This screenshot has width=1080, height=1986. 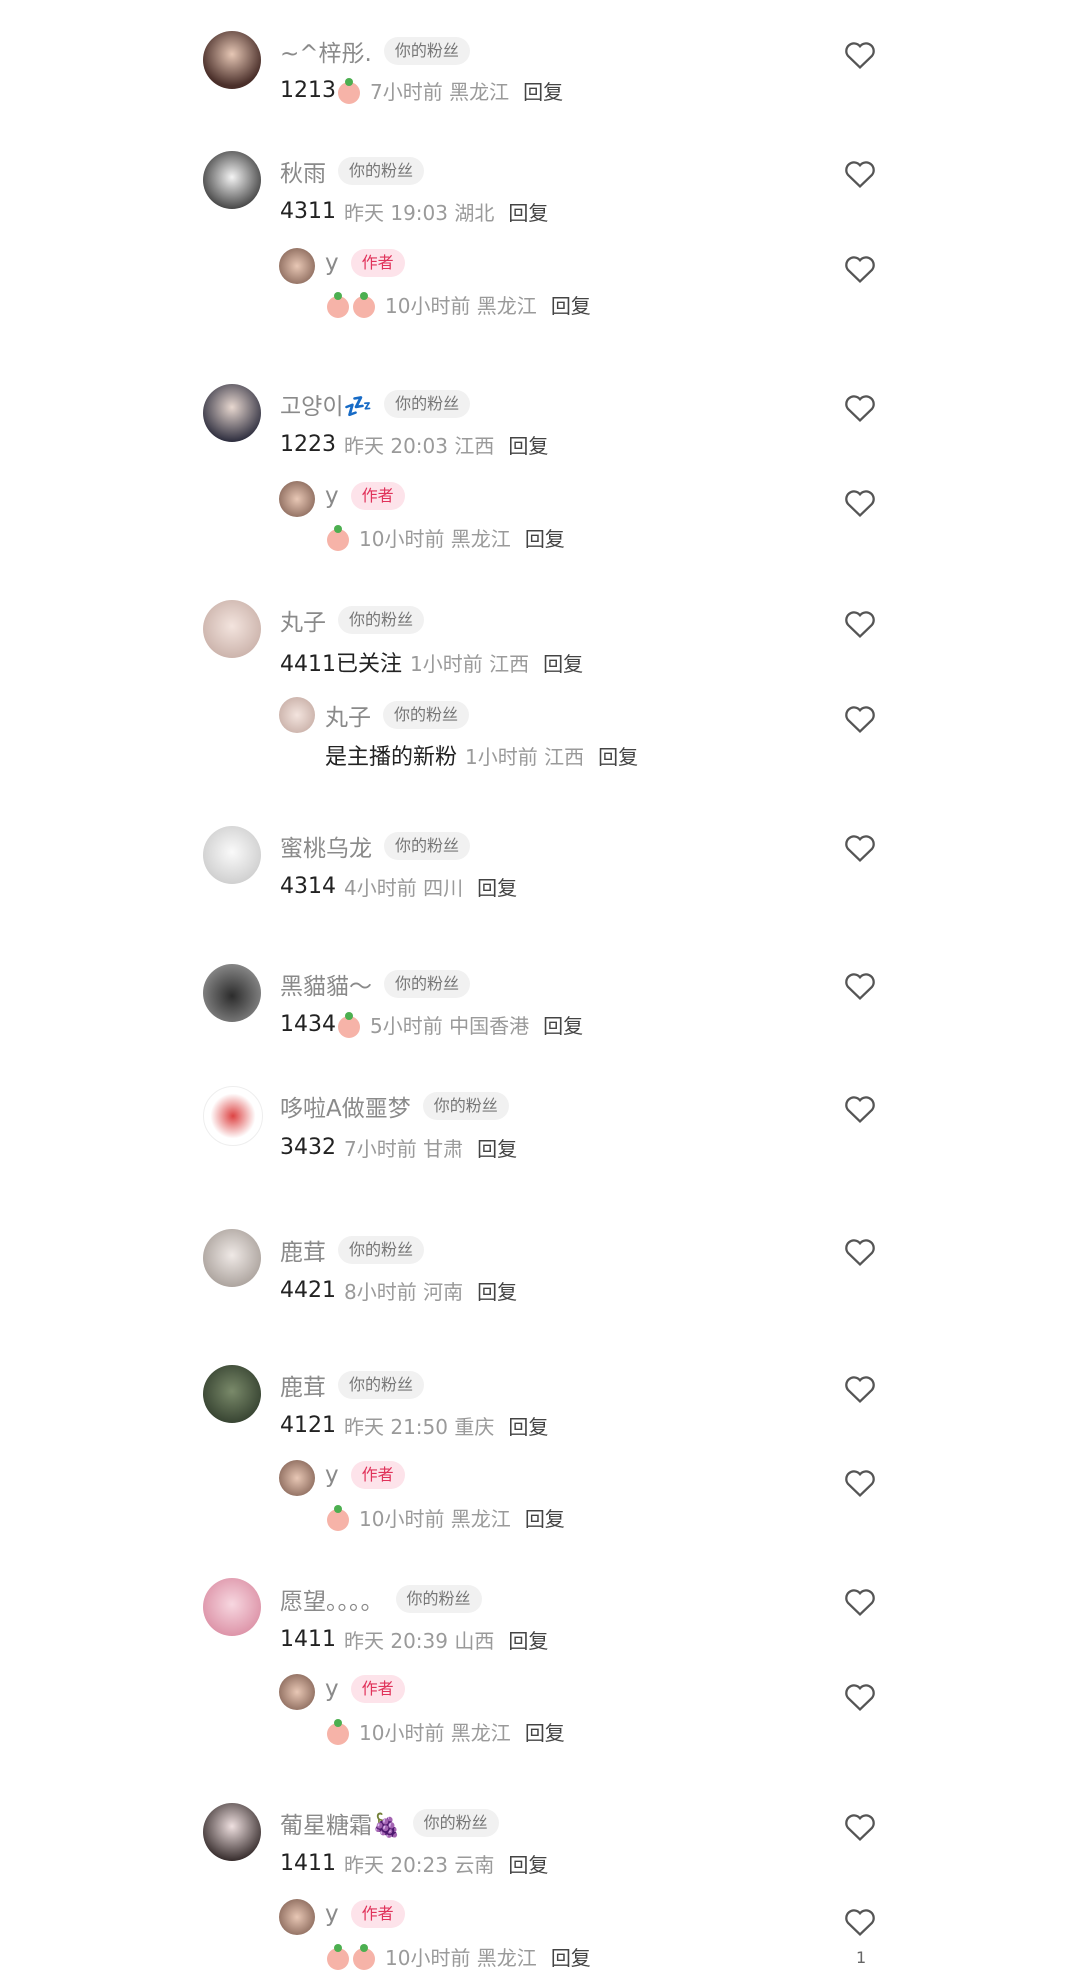 I want to click on comment-meta: 昨天 20:03 江西, so click(x=419, y=446).